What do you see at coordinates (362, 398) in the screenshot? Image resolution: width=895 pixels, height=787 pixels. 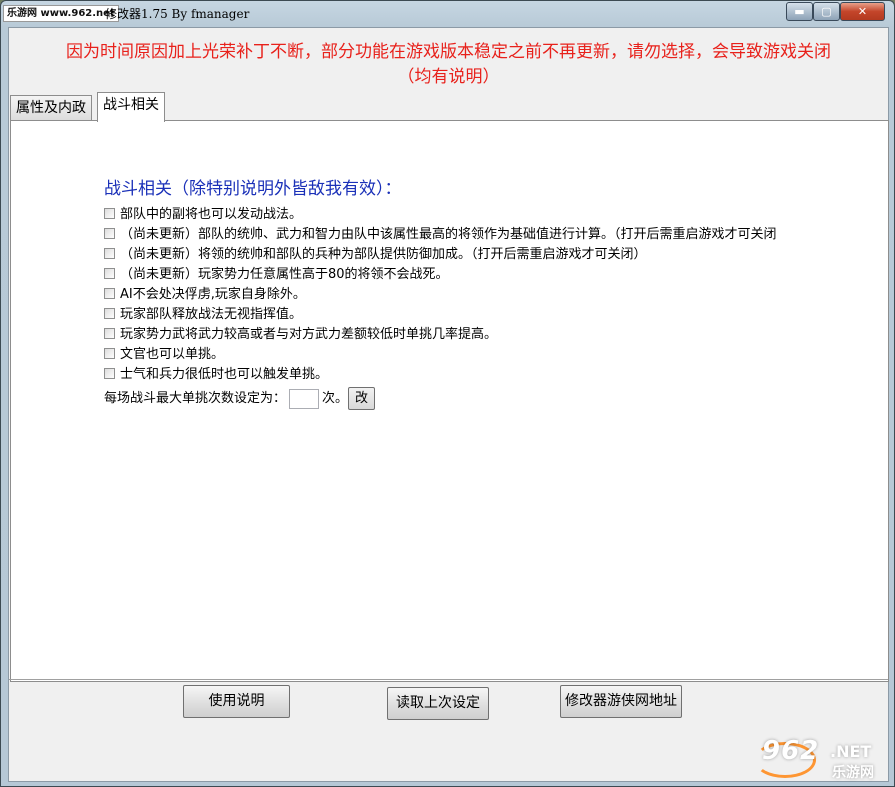 I see `change-button: 改` at bounding box center [362, 398].